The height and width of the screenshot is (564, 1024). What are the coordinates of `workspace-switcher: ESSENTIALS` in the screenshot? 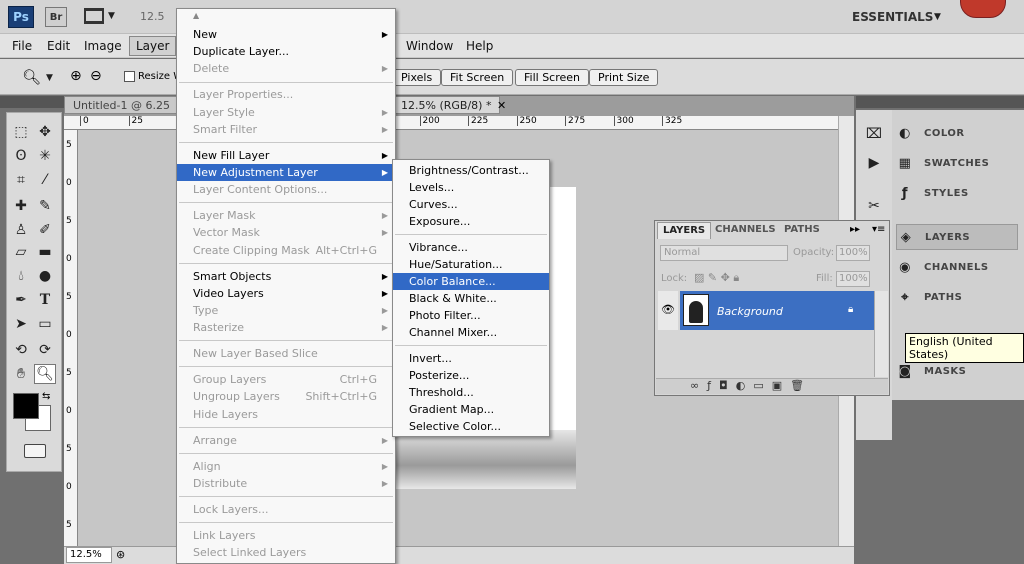 It's located at (892, 17).